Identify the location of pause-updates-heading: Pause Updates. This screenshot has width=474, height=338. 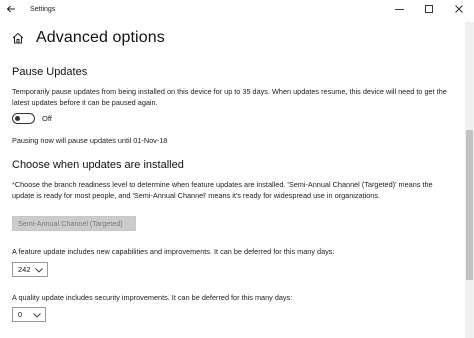
(50, 72).